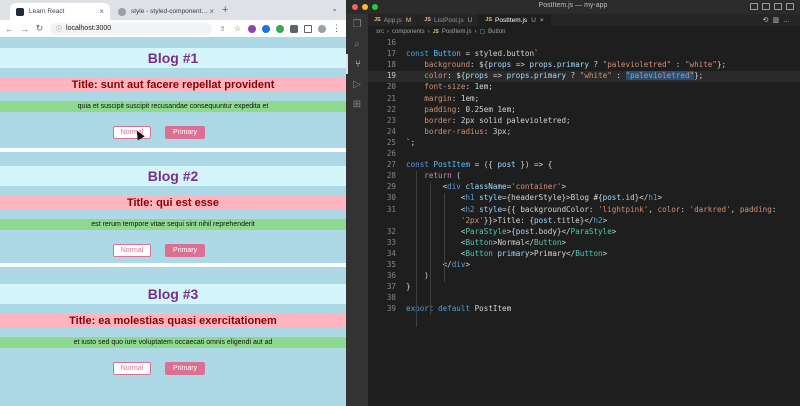 Image resolution: width=800 pixels, height=406 pixels. What do you see at coordinates (442, 176) in the screenshot?
I see `code-text: return (` at bounding box center [442, 176].